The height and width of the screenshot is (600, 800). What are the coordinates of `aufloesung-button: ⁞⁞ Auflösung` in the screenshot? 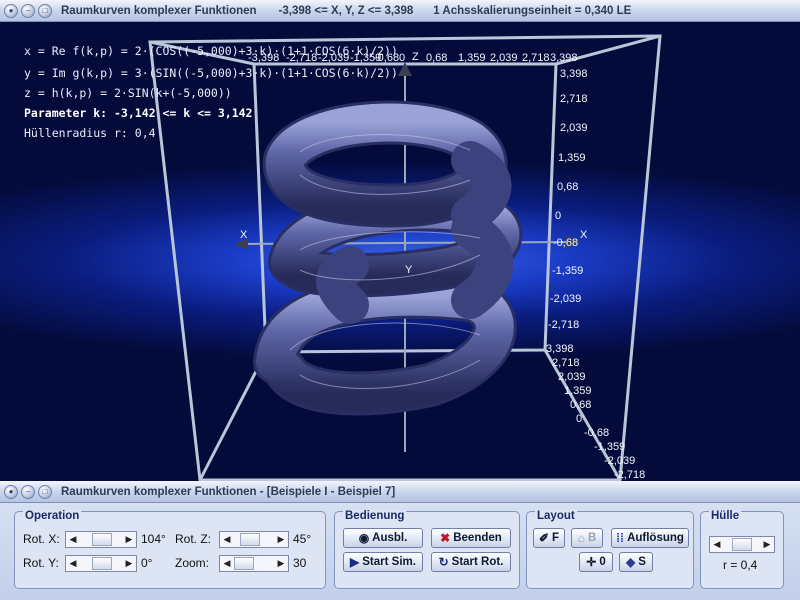 It's located at (650, 538).